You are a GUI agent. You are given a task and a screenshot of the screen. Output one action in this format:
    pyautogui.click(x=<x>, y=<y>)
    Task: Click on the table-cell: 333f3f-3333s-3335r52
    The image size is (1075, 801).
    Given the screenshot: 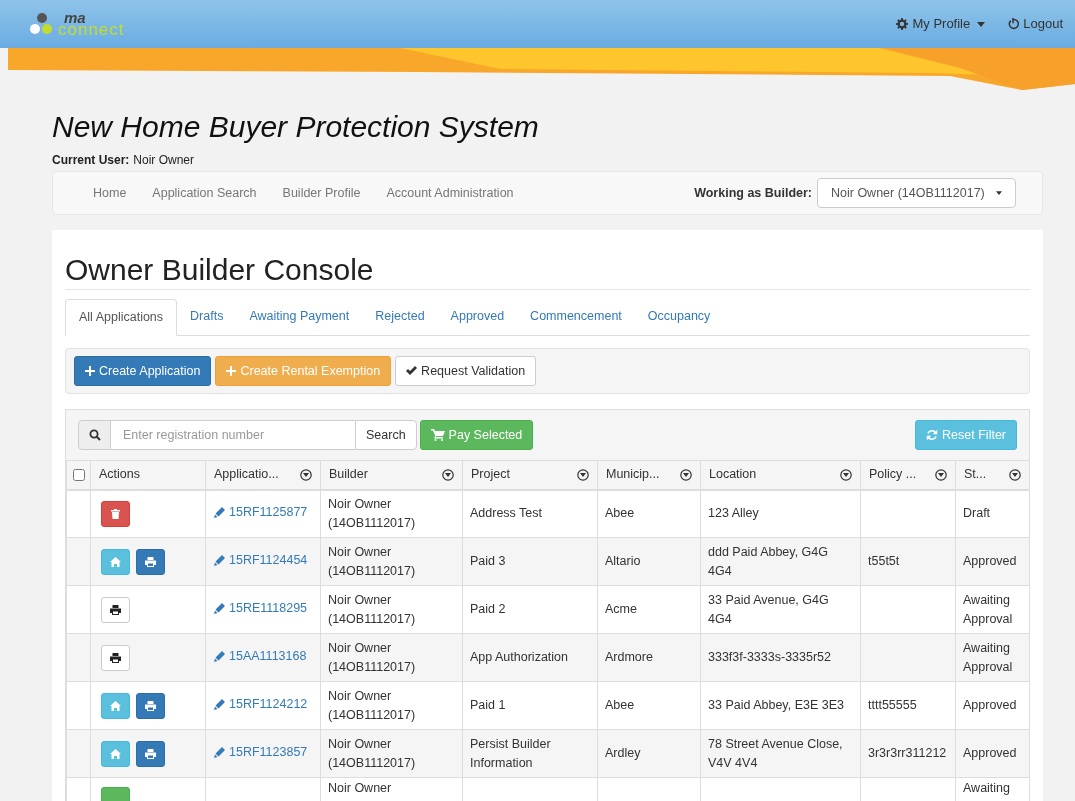 What is the action you would take?
    pyautogui.click(x=769, y=657)
    